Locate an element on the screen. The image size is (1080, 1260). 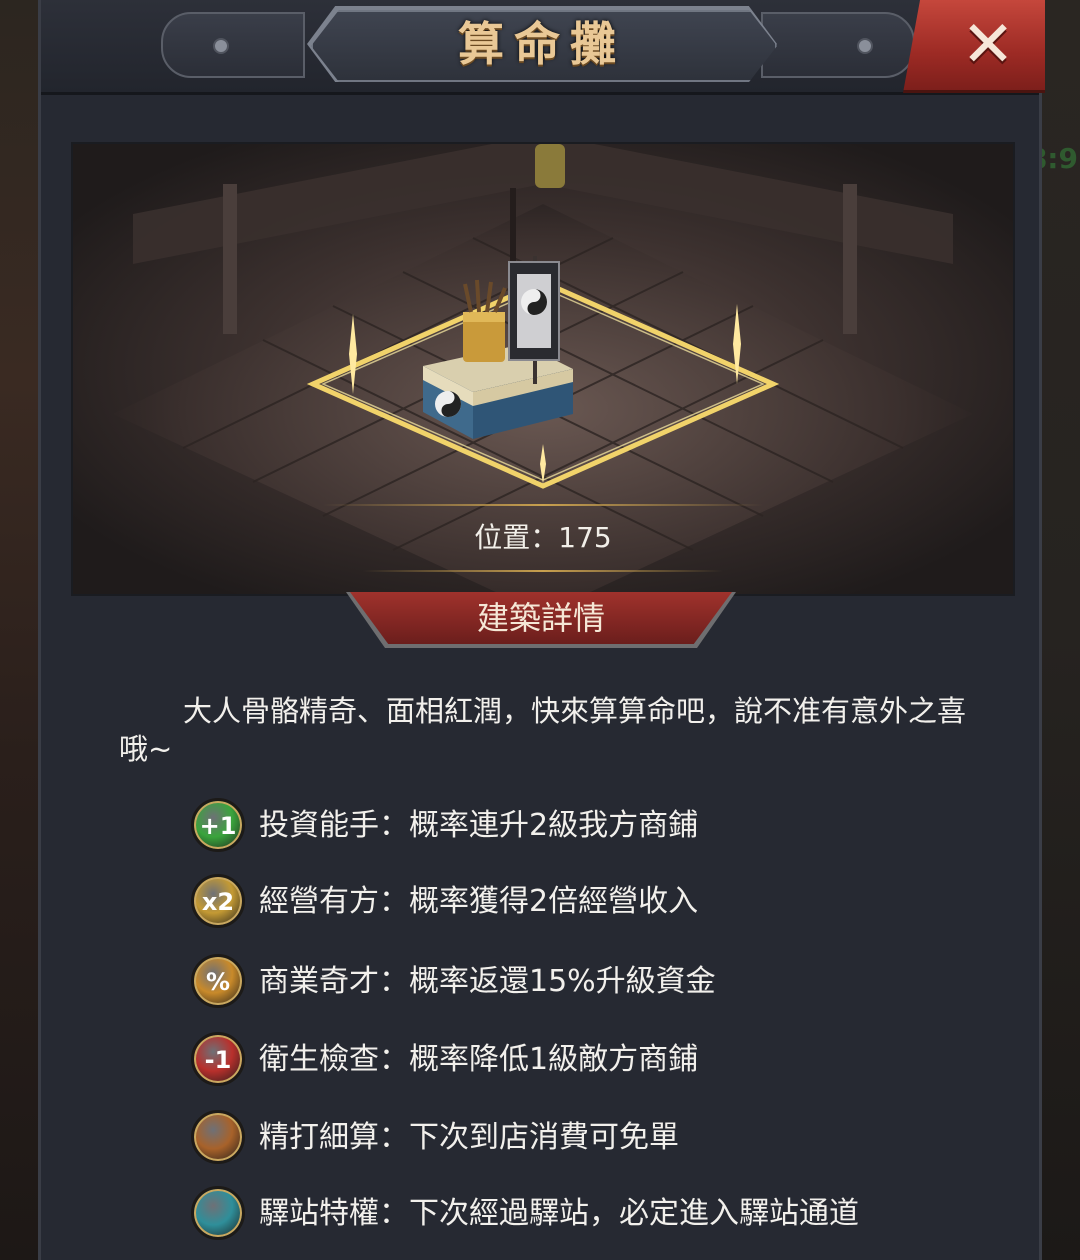
title-ornament-right is located at coordinates (838, 45).